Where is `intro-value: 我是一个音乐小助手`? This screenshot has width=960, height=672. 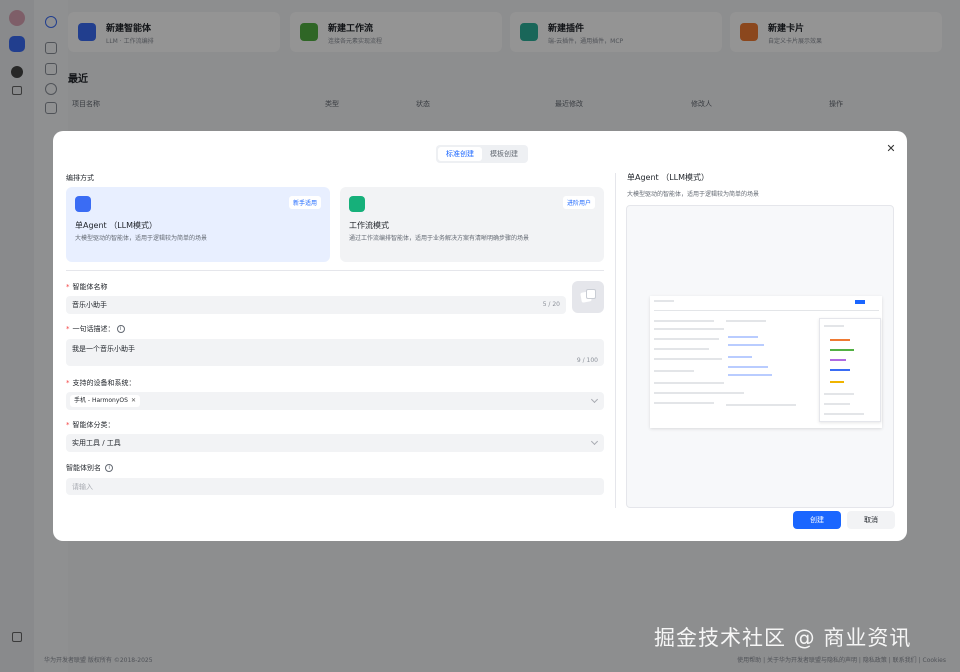
intro-value: 我是一个音乐小助手 is located at coordinates (103, 349).